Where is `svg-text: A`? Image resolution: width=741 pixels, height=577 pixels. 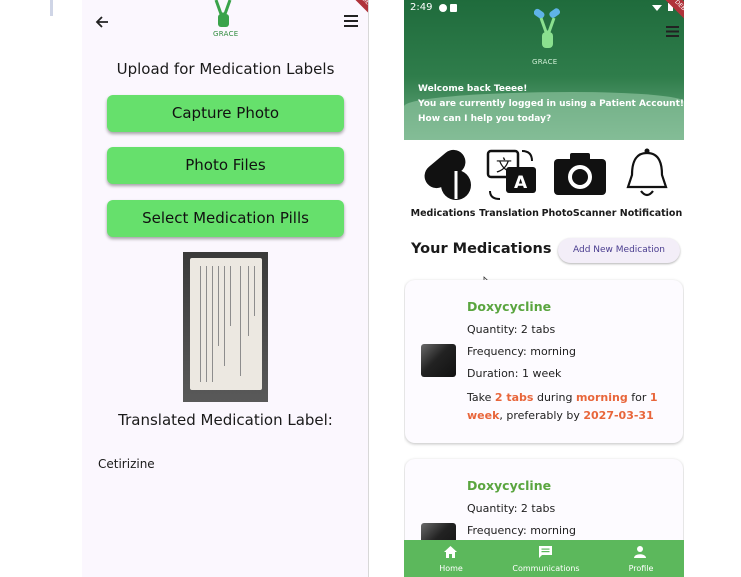 svg-text: A is located at coordinates (521, 183).